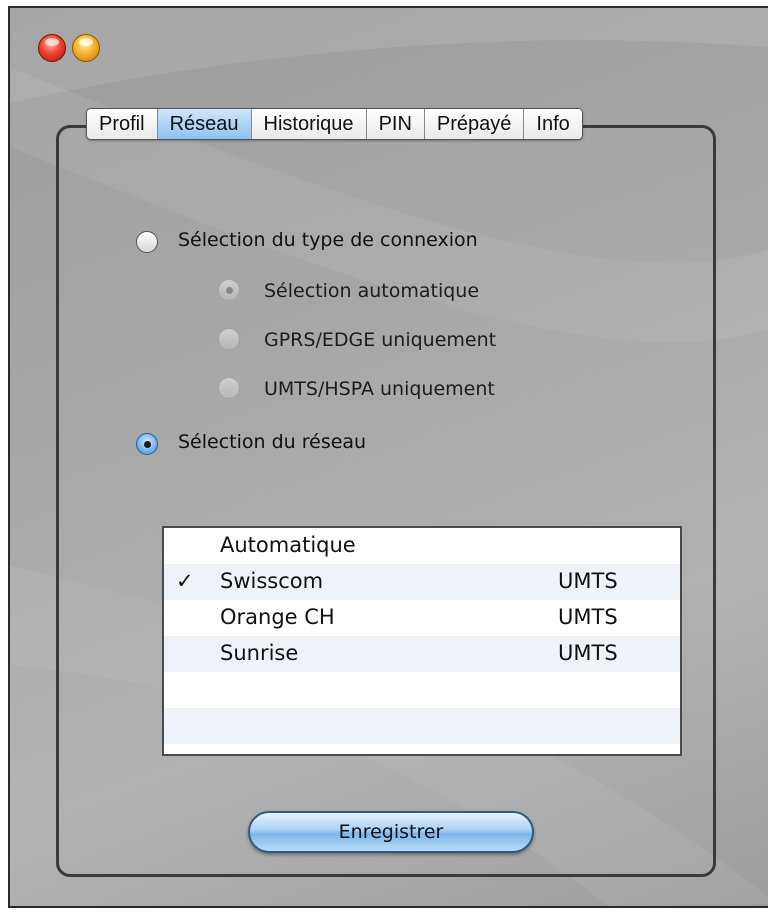 Image resolution: width=768 pixels, height=913 pixels. I want to click on list-item: Automatique, so click(422, 546).